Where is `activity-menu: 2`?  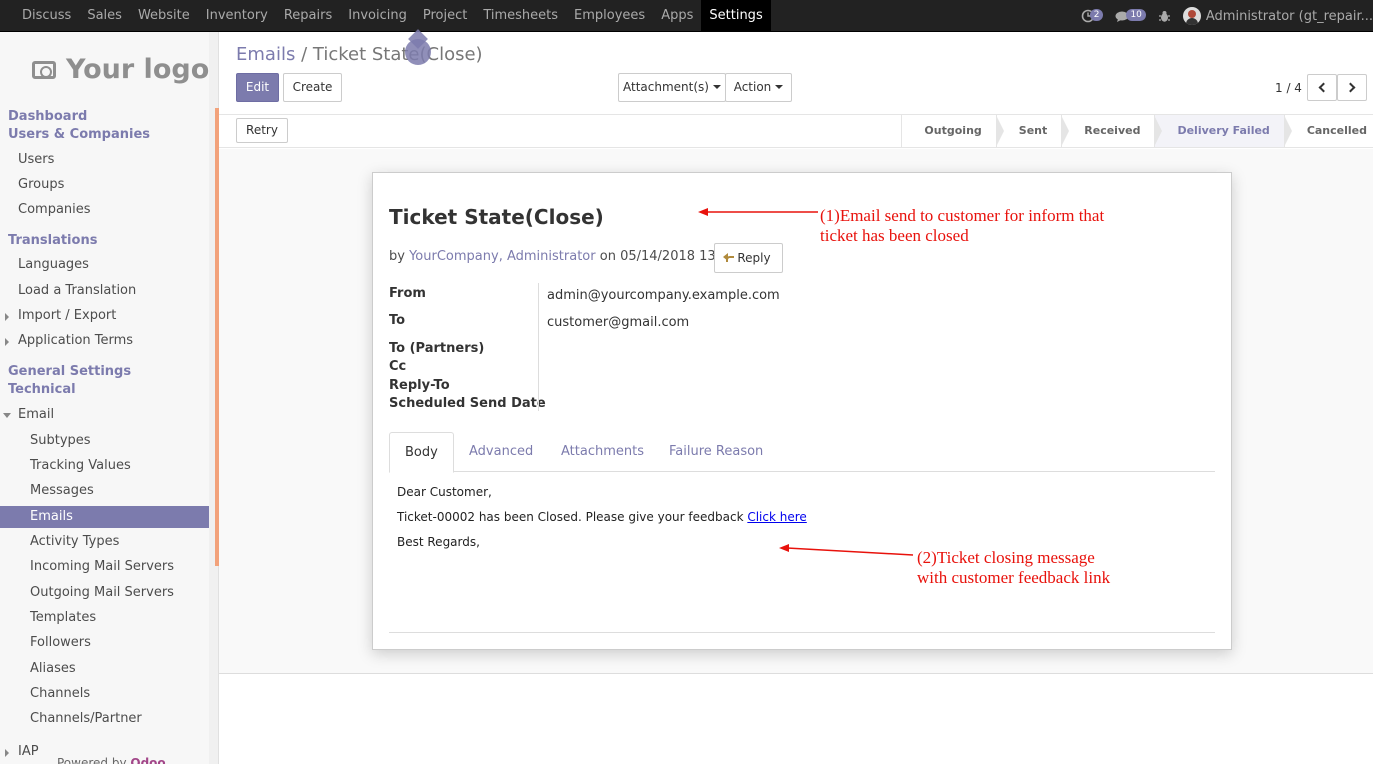 activity-menu: 2 is located at coordinates (1092, 16).